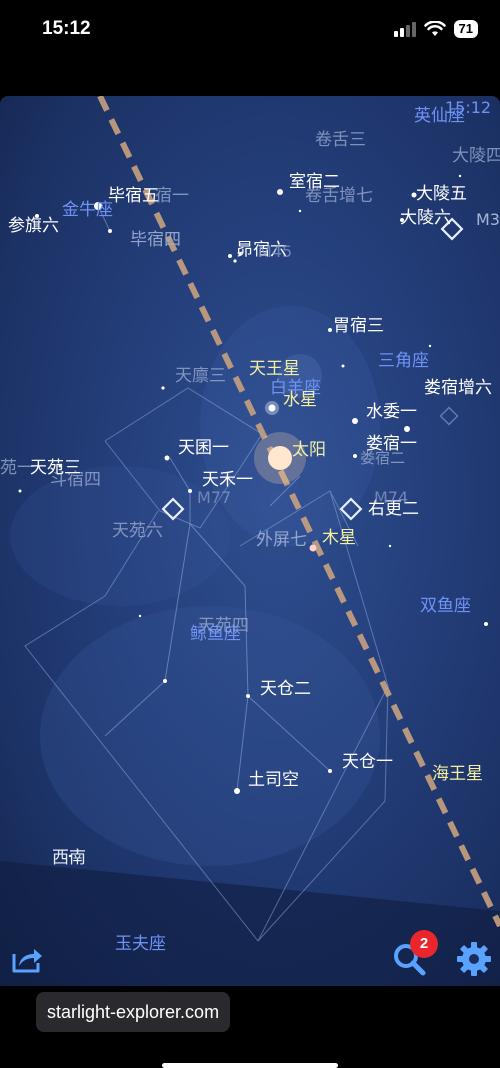  Describe the element at coordinates (137, 531) in the screenshot. I see `star-label-dim: 天苑六` at that location.